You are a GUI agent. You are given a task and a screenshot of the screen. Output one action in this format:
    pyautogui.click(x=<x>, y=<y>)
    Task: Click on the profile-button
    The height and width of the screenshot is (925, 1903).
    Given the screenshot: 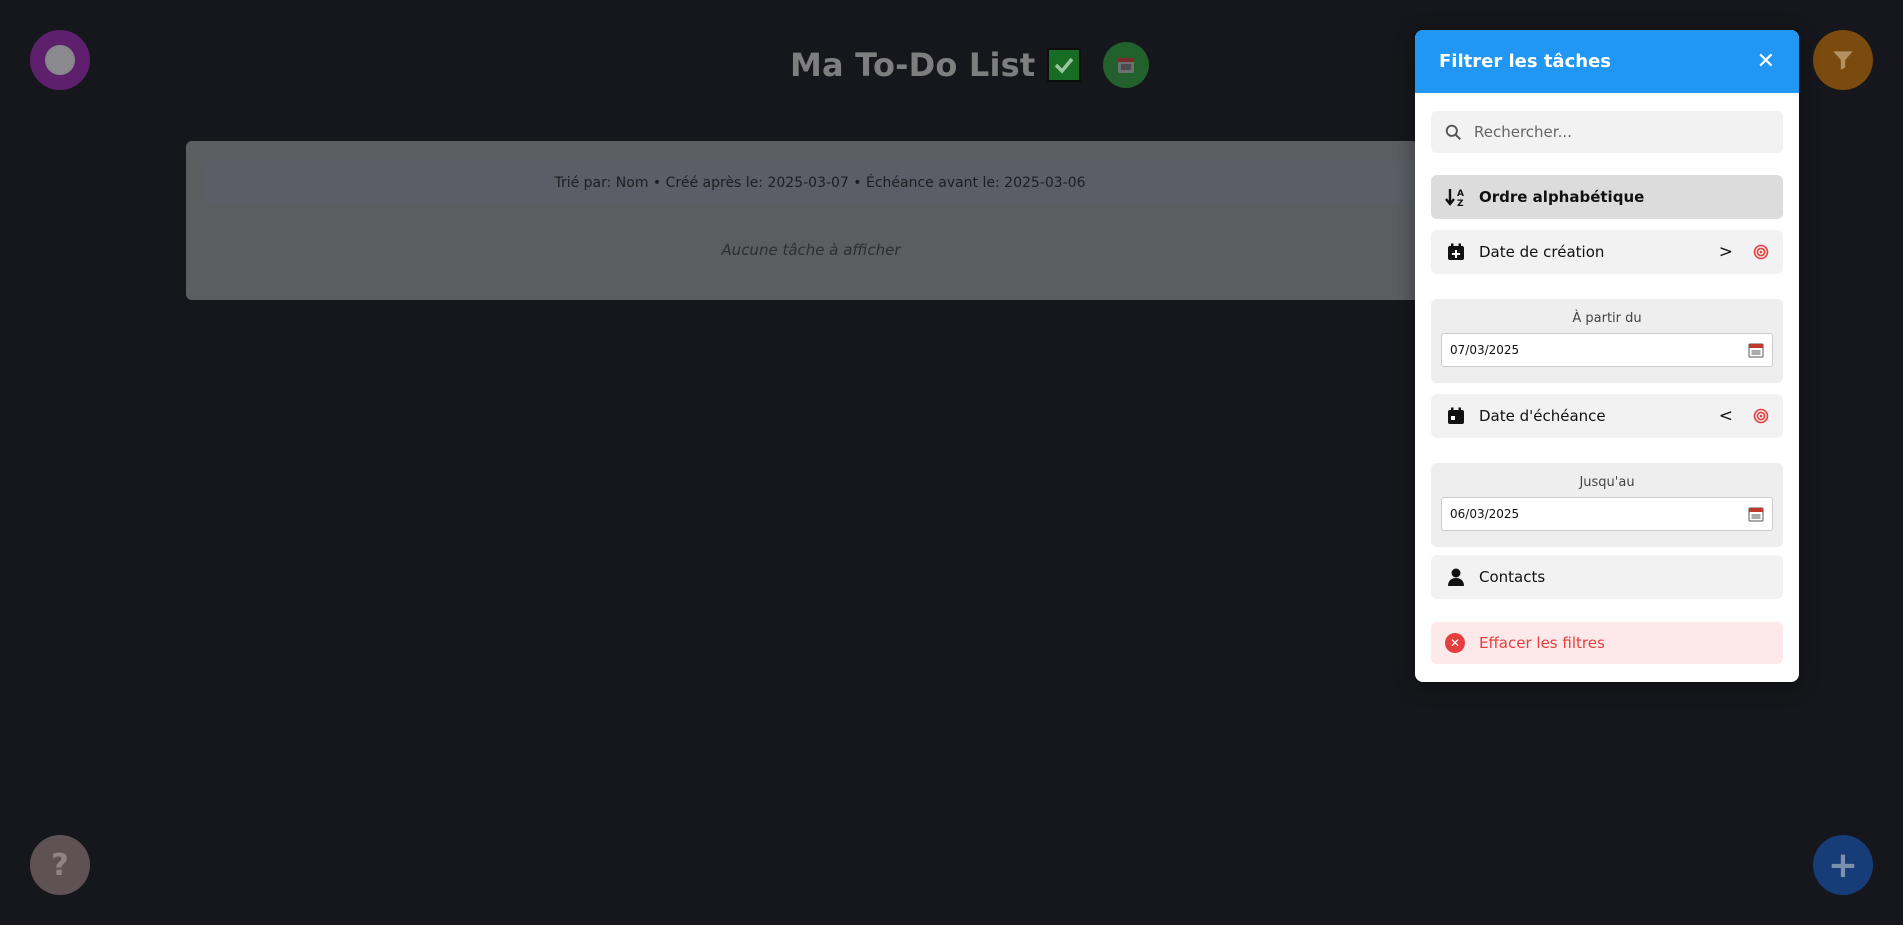 What is the action you would take?
    pyautogui.click(x=60, y=60)
    